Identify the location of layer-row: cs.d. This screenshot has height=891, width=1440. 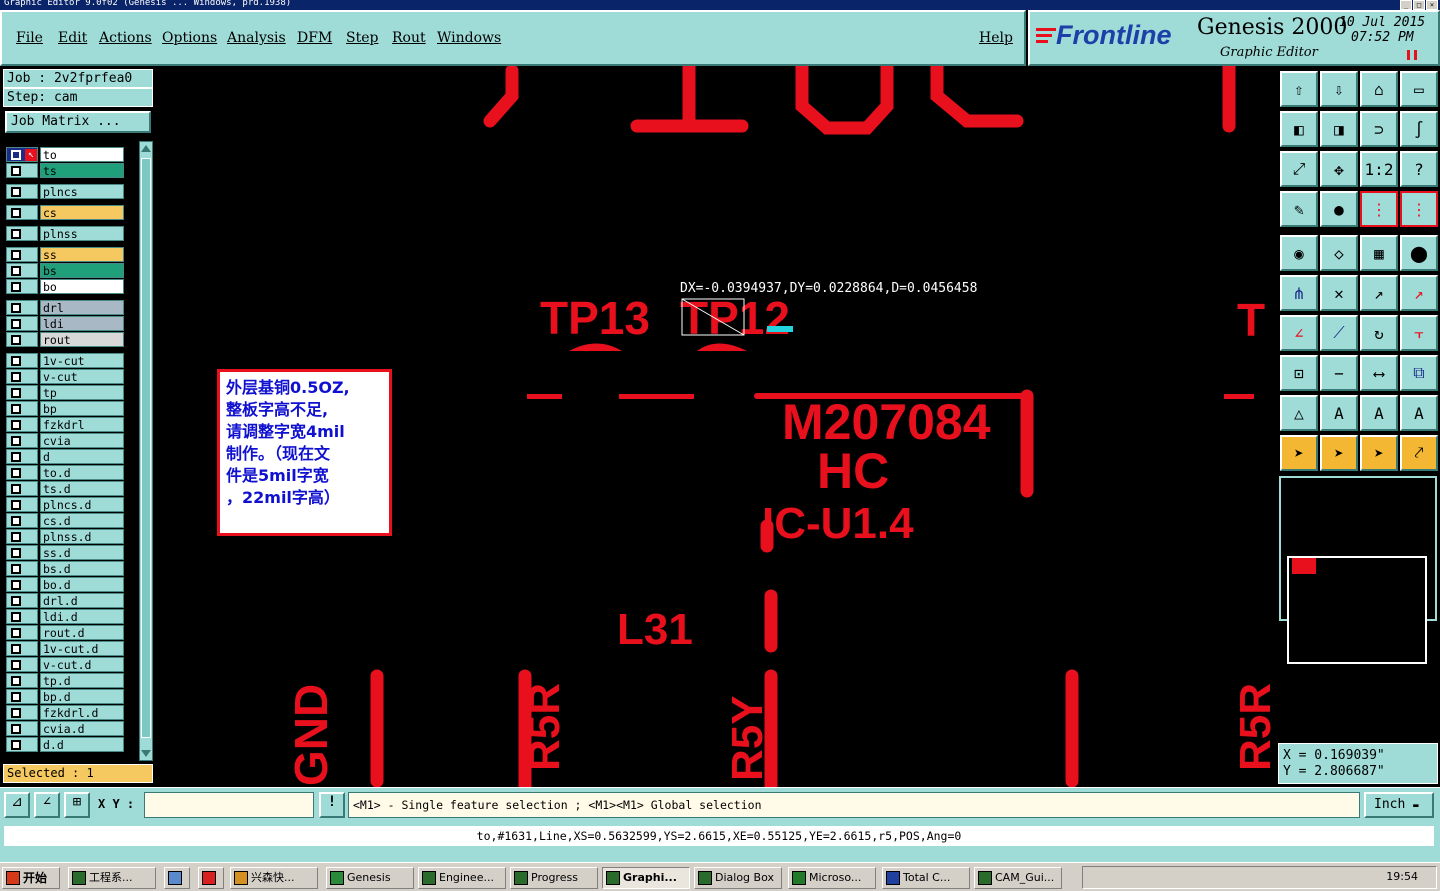
(65, 520).